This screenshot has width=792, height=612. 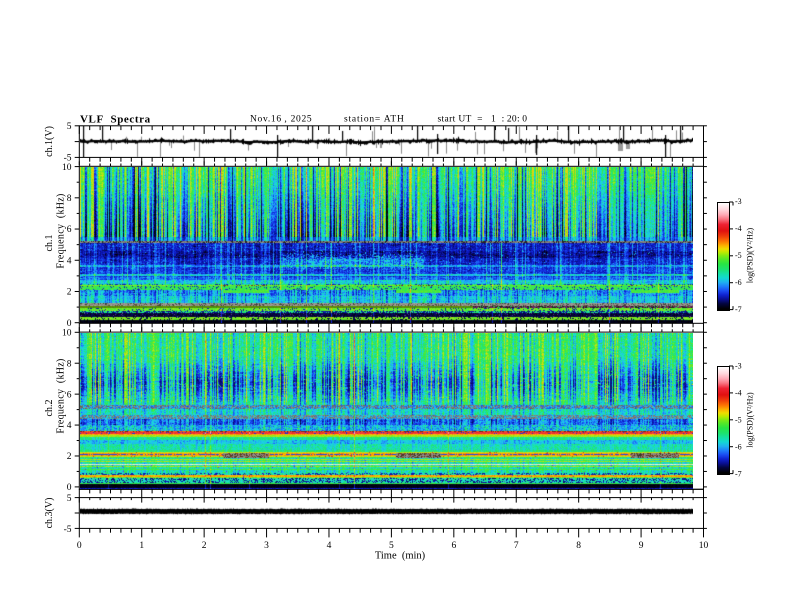 I want to click on svg-text: 9, so click(x=641, y=546).